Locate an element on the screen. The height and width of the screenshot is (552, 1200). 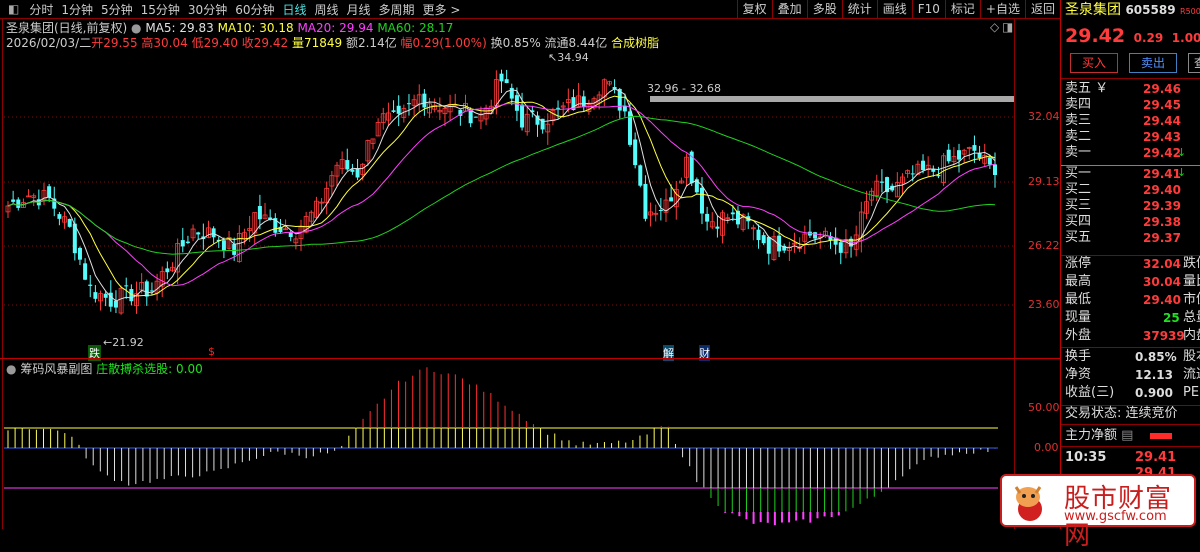
watermark-logo: 股市财富网 www.gscfw.com is located at coordinates (1098, 512).